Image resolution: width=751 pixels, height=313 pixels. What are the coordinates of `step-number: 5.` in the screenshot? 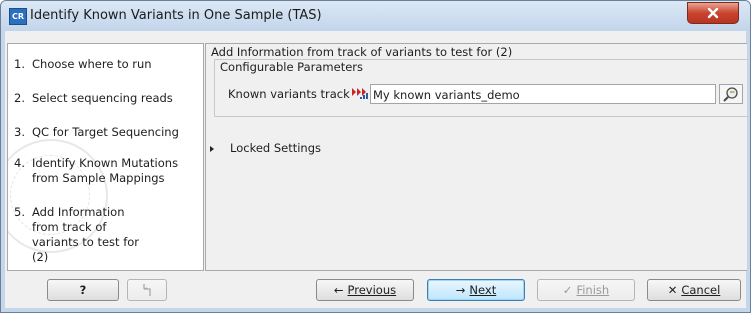 It's located at (19, 212).